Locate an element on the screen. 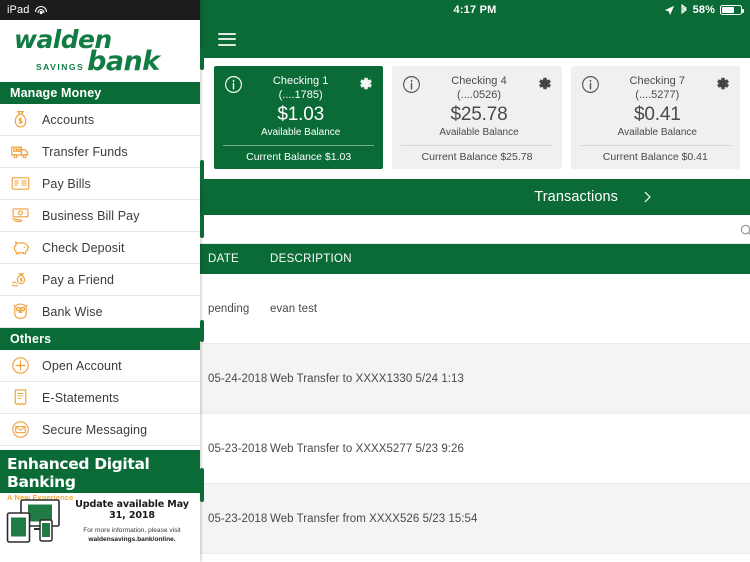 This screenshot has height=562, width=750. account-name: Checking 4 is located at coordinates (479, 81).